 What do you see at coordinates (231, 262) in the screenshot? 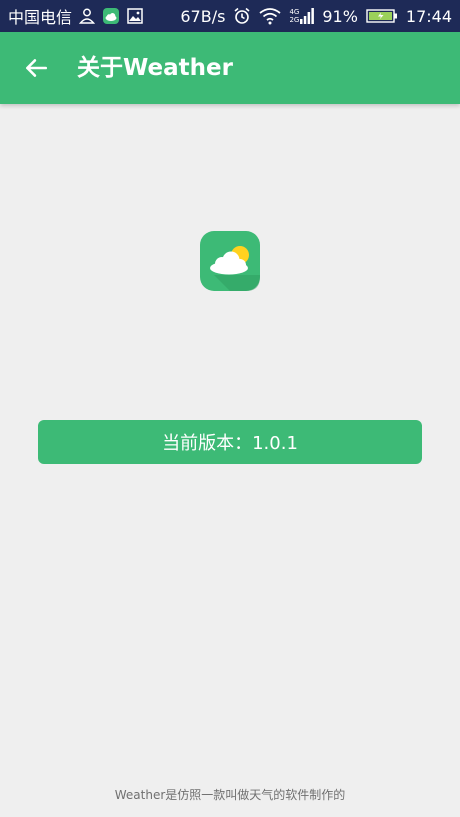
I see `weather-cloud-sun-icon` at bounding box center [231, 262].